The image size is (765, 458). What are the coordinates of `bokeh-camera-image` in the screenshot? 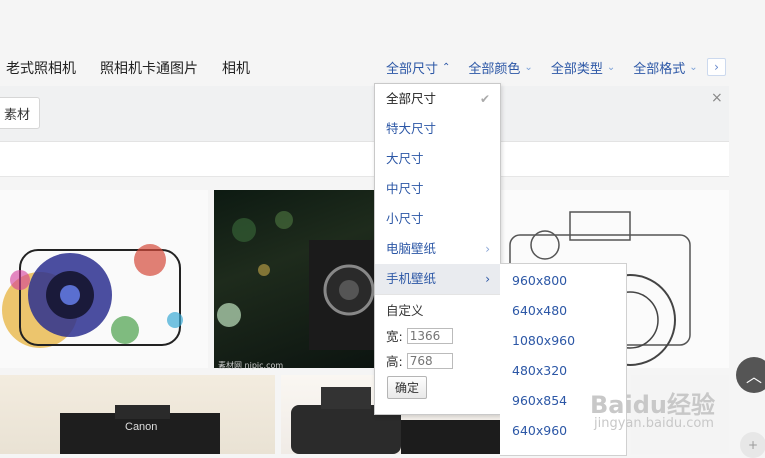 It's located at (296, 280).